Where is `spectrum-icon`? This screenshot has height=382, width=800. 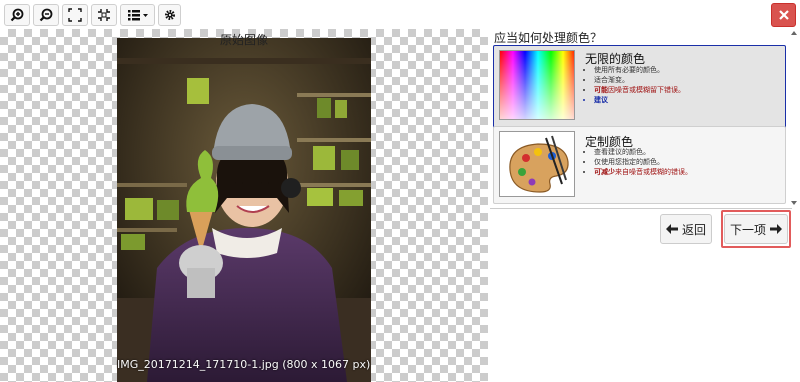
spectrum-icon is located at coordinates (537, 85).